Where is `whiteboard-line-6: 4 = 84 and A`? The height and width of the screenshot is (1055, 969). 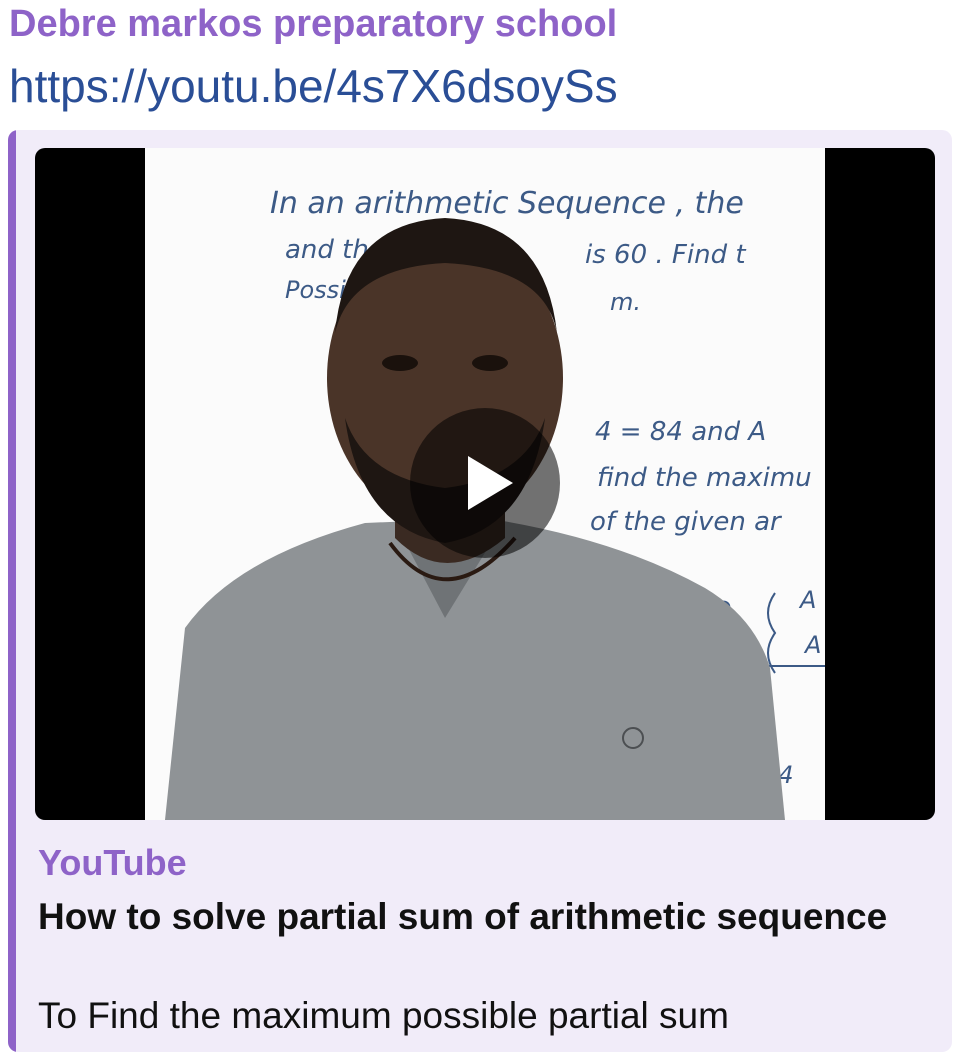 whiteboard-line-6: 4 = 84 and A is located at coordinates (680, 432).